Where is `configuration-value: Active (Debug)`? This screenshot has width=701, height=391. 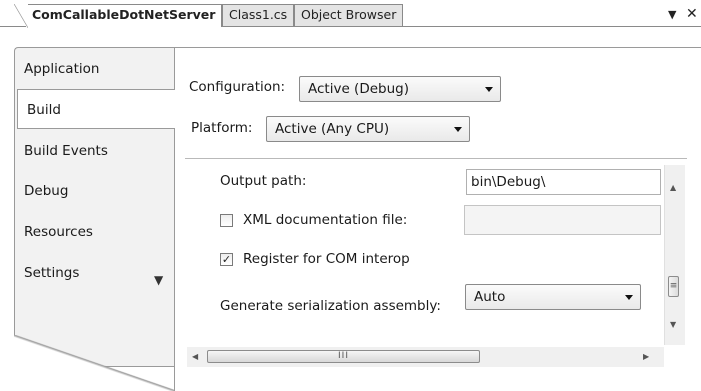 configuration-value: Active (Debug) is located at coordinates (358, 89).